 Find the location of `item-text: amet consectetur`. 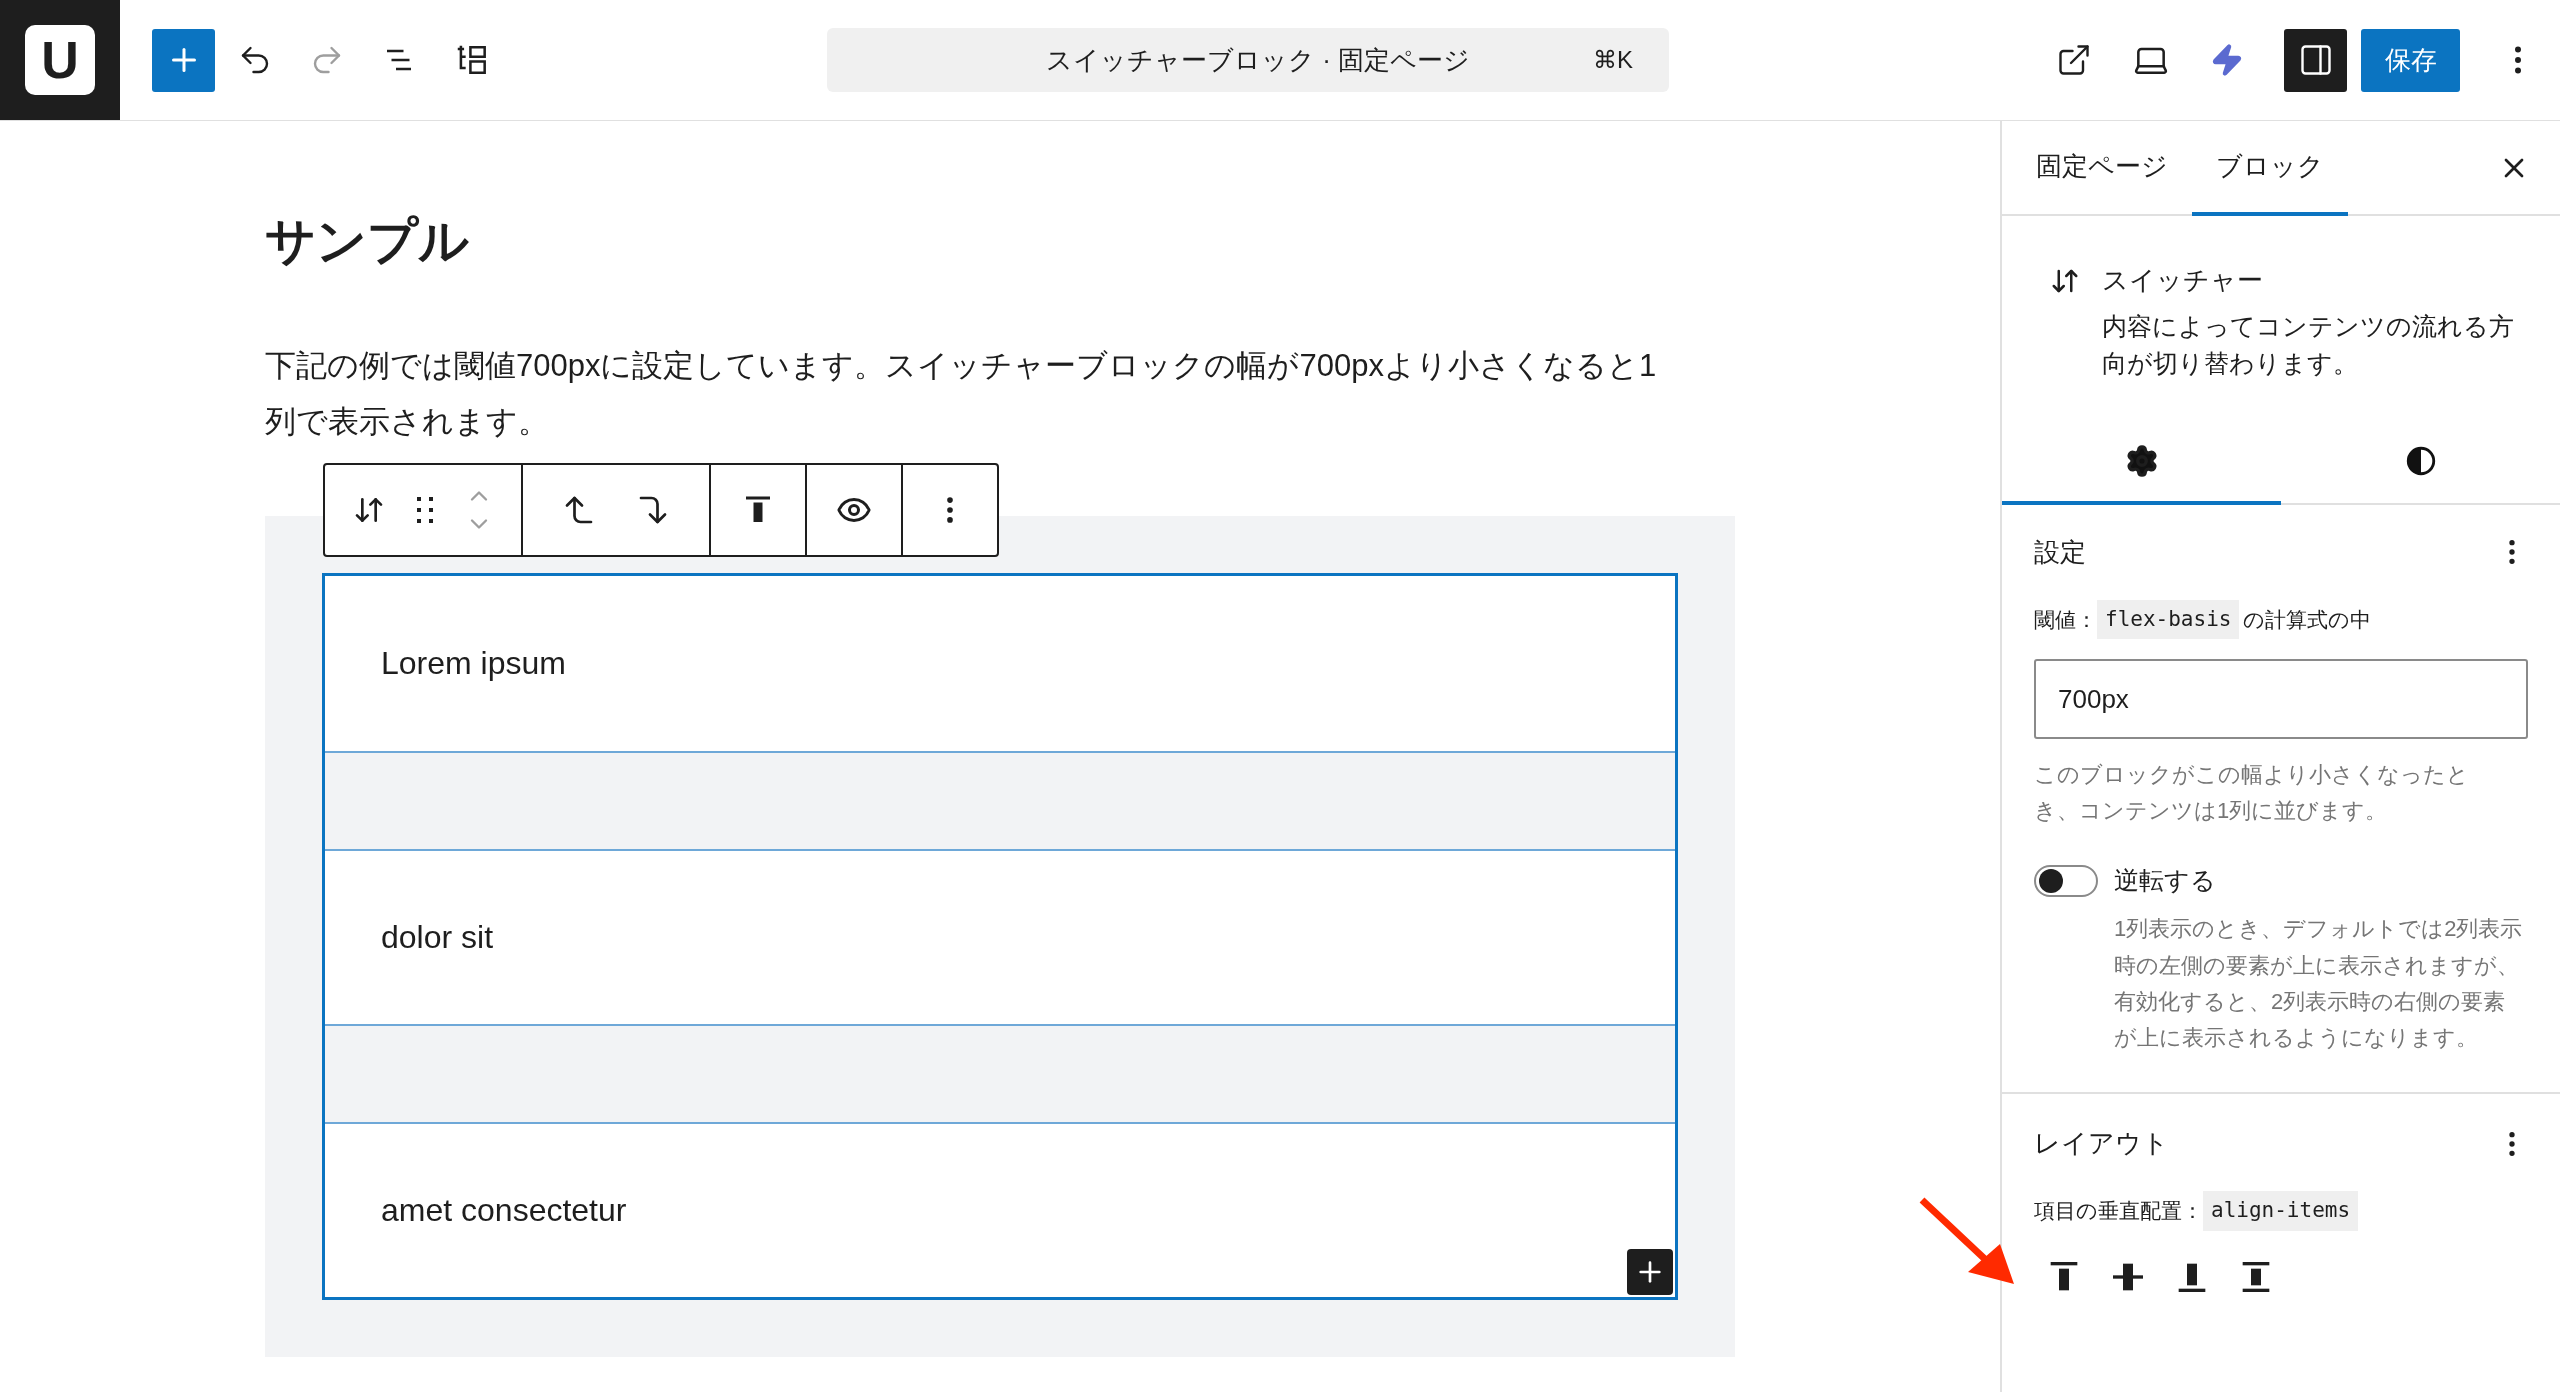

item-text: amet consectetur is located at coordinates (504, 1210).